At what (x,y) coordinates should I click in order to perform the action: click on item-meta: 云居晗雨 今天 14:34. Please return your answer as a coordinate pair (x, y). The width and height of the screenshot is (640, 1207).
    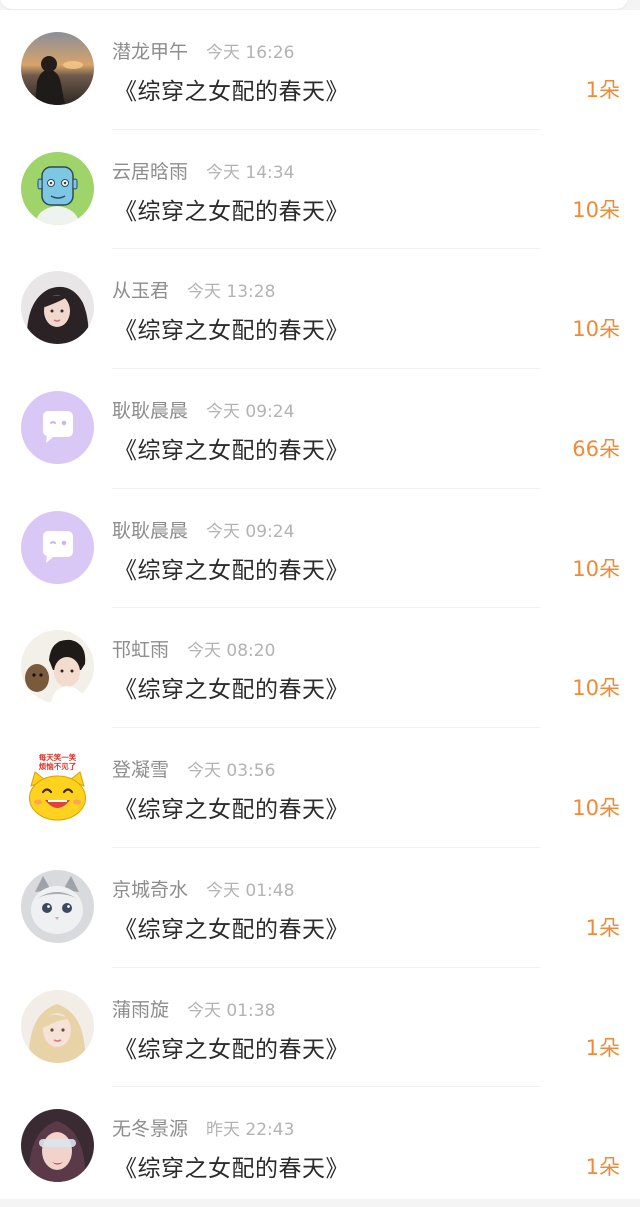
    Looking at the image, I should click on (203, 170).